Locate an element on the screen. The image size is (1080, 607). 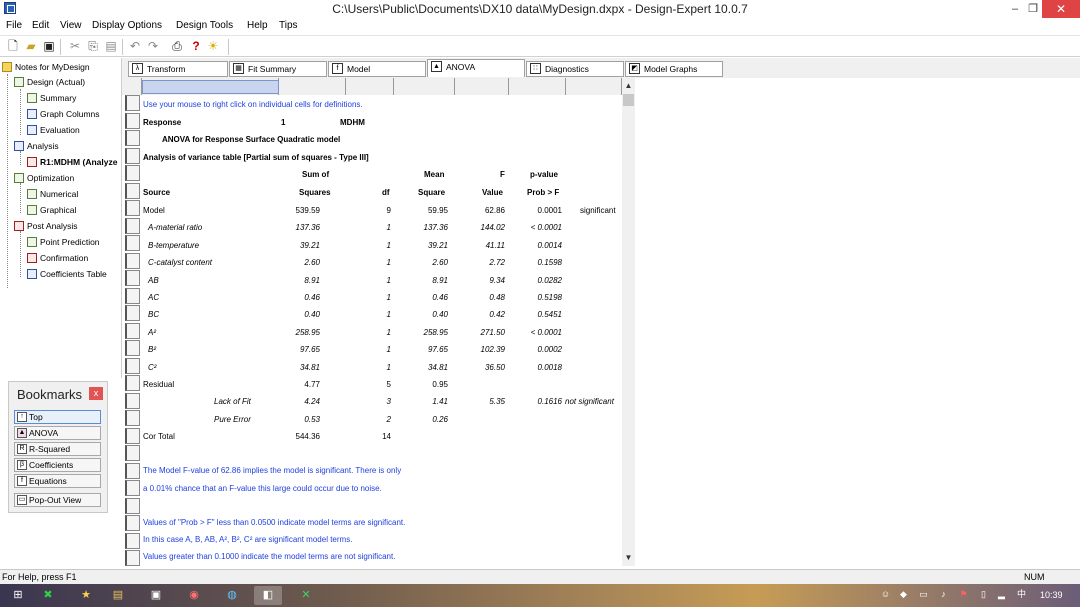
menu-display-options: Display Options is located at coordinates (127, 25).